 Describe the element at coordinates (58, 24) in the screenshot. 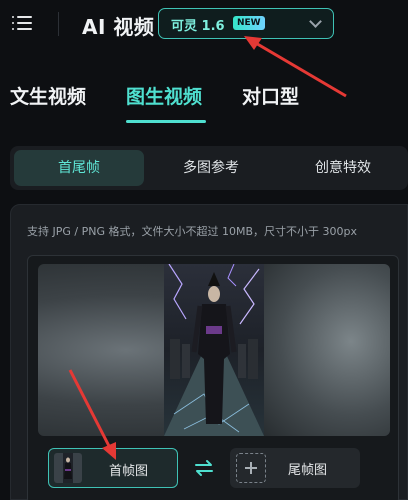

I see `divider` at that location.